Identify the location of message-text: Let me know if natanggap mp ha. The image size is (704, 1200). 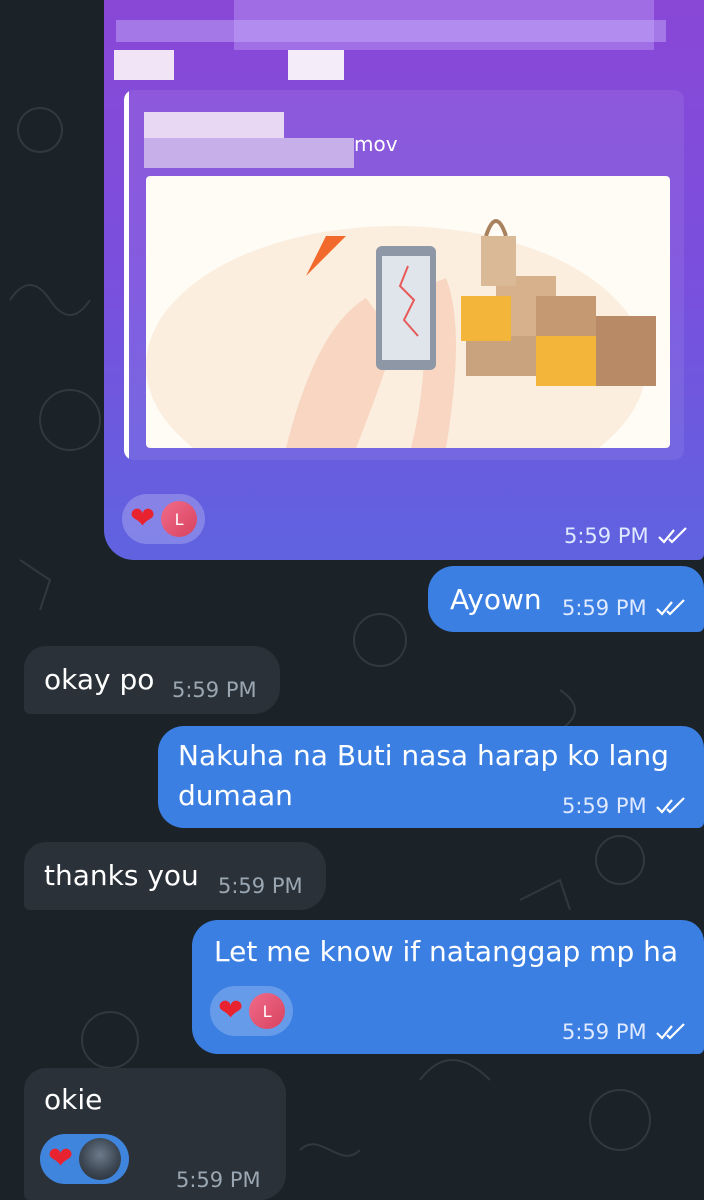
(446, 951).